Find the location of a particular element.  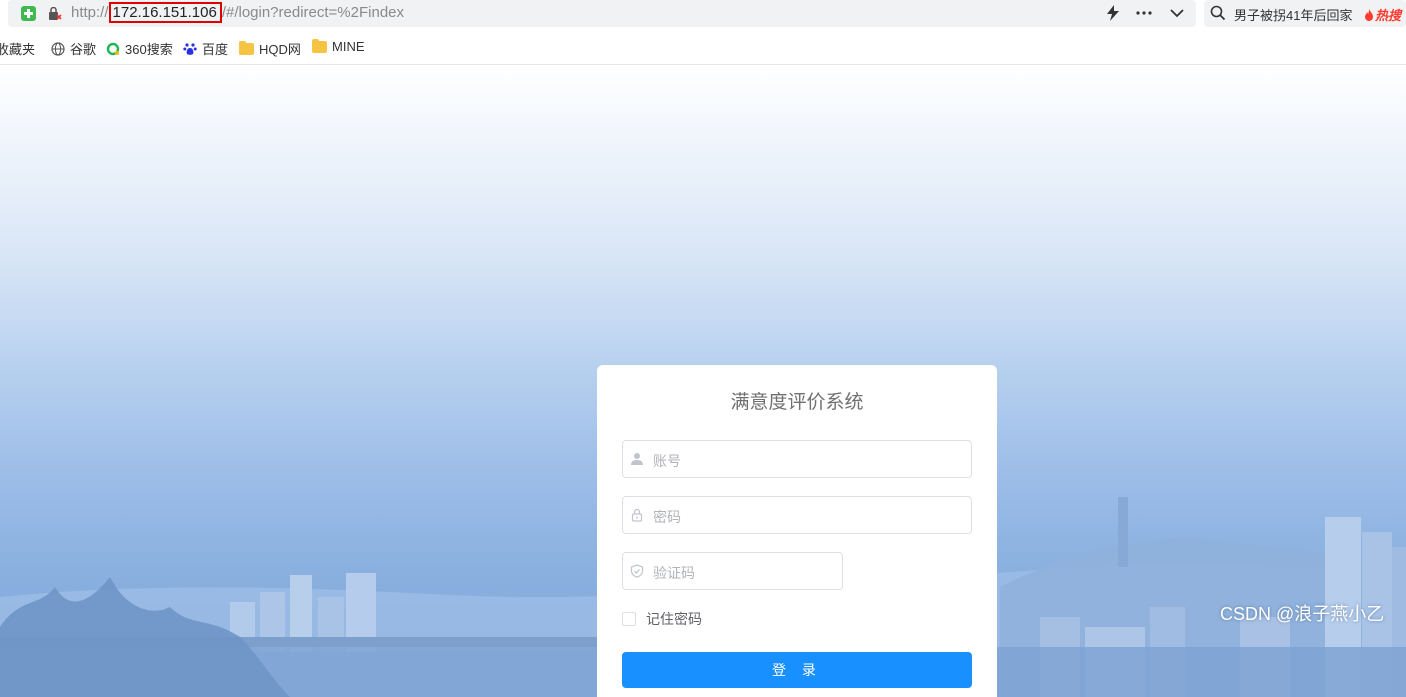

search-suggestion: 男子被拐41年后回家 is located at coordinates (1293, 14).